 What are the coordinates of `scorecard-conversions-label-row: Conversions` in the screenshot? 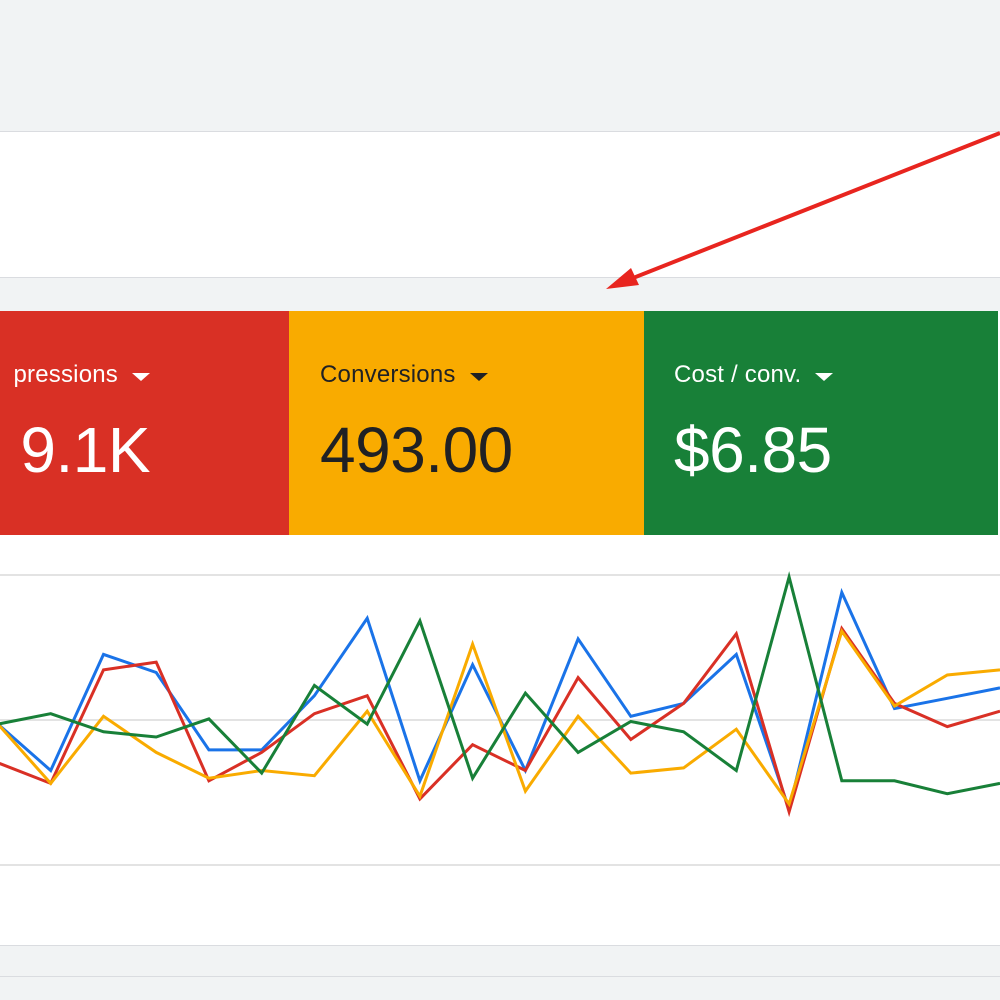 It's located at (404, 375).